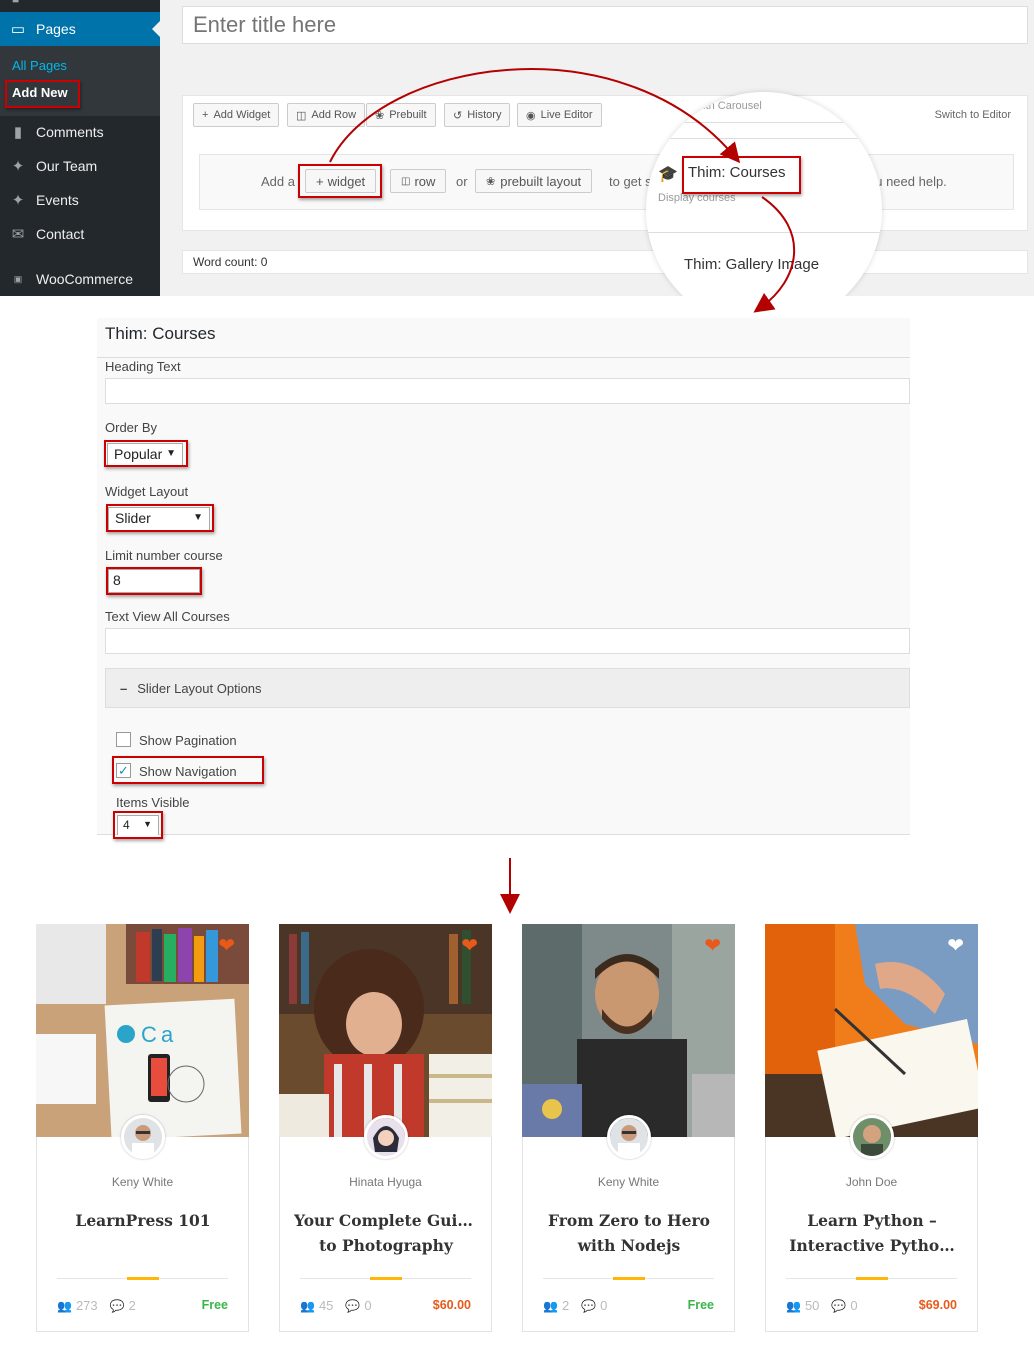 The image size is (1034, 1346). What do you see at coordinates (39, 65) in the screenshot?
I see `submenu-all-pages: All Pages` at bounding box center [39, 65].